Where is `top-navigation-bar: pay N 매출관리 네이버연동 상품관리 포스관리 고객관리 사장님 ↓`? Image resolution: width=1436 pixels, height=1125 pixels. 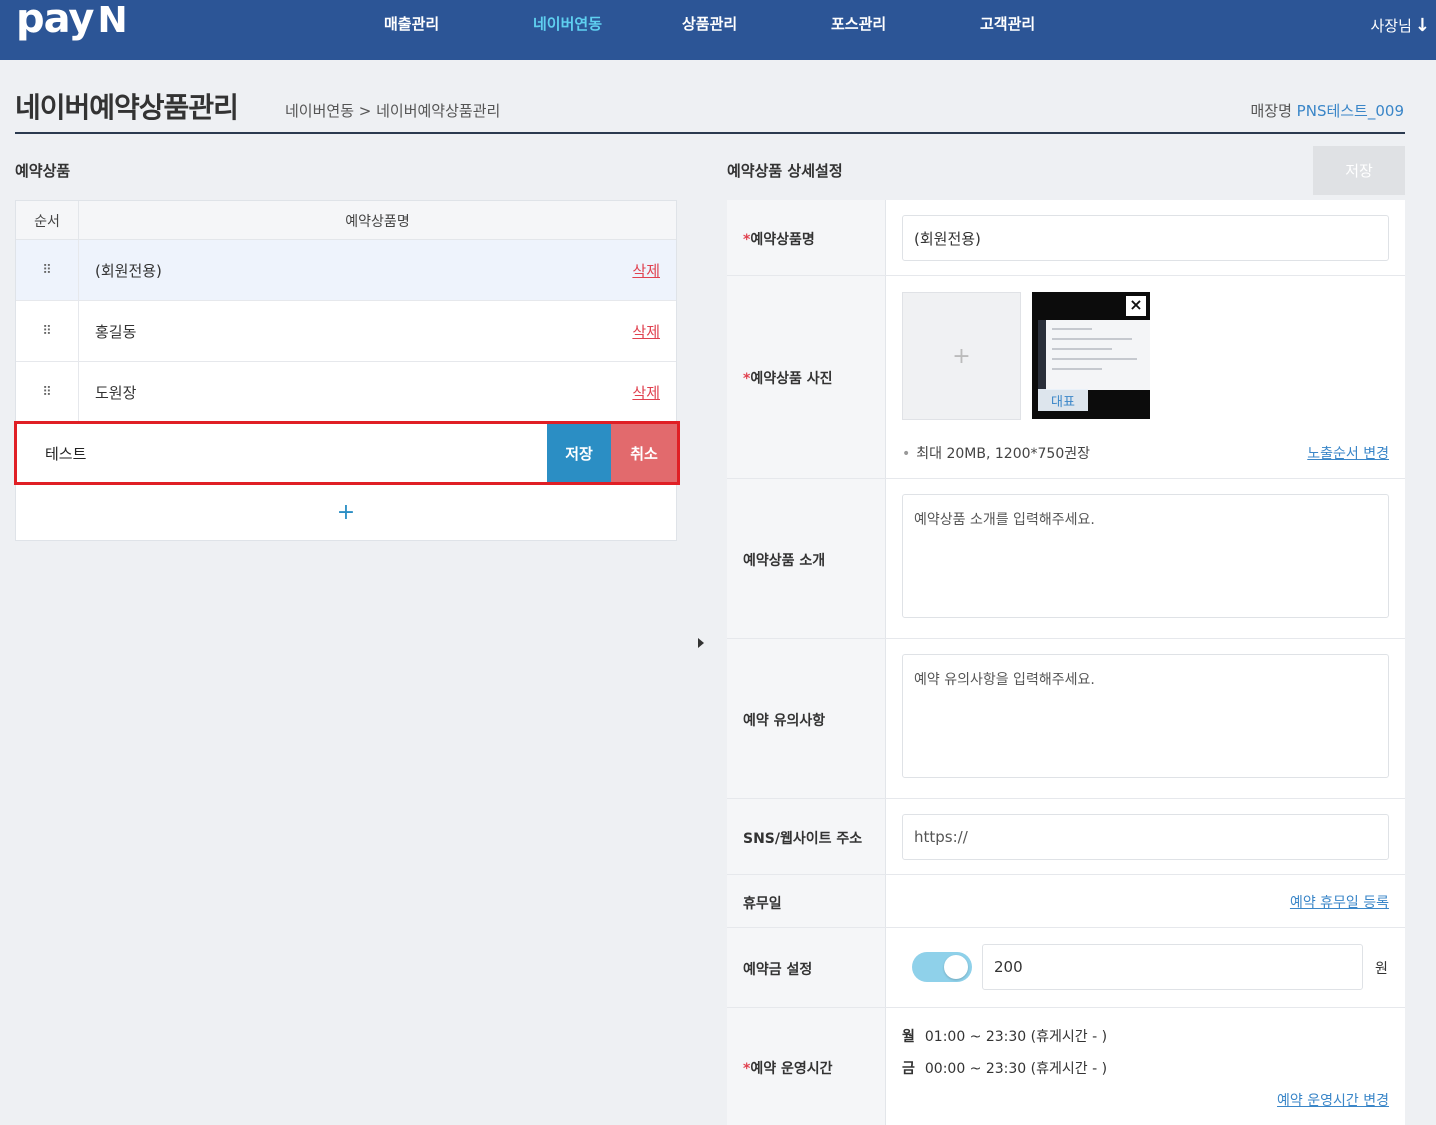 top-navigation-bar: pay N 매출관리 네이버연동 상품관리 포스관리 고객관리 사장님 ↓ is located at coordinates (718, 30).